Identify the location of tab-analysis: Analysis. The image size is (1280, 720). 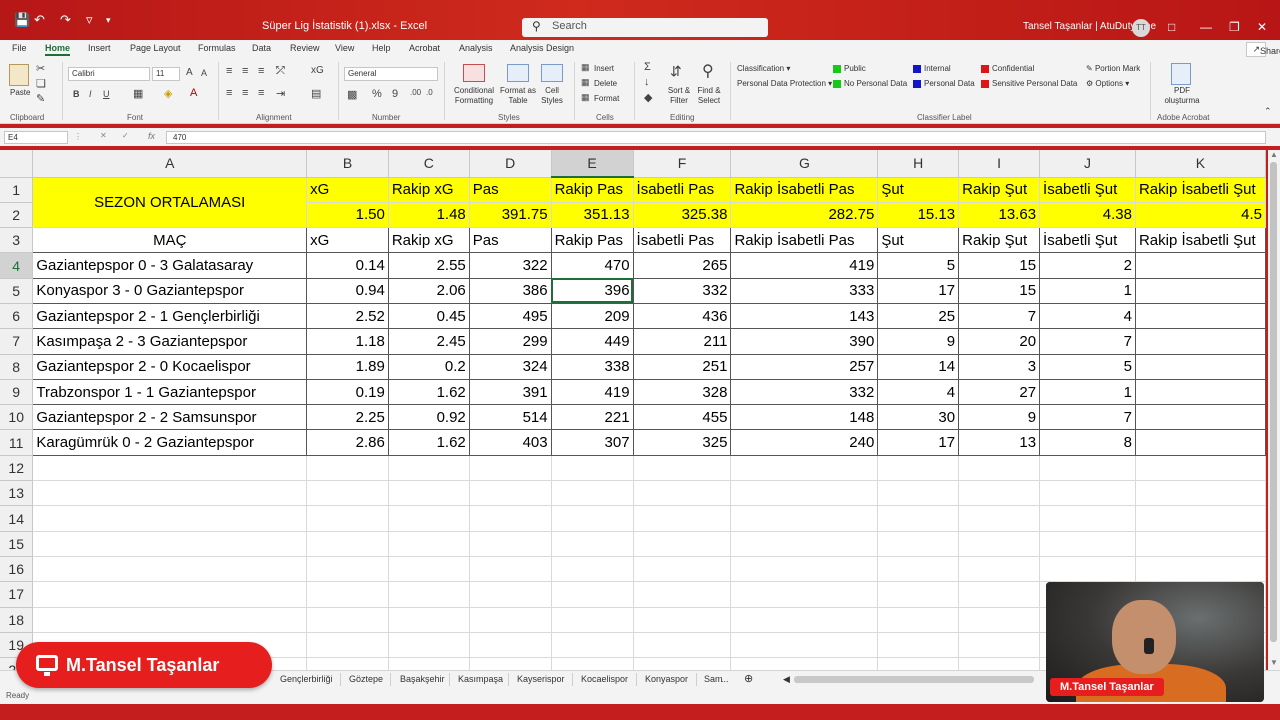
(476, 48).